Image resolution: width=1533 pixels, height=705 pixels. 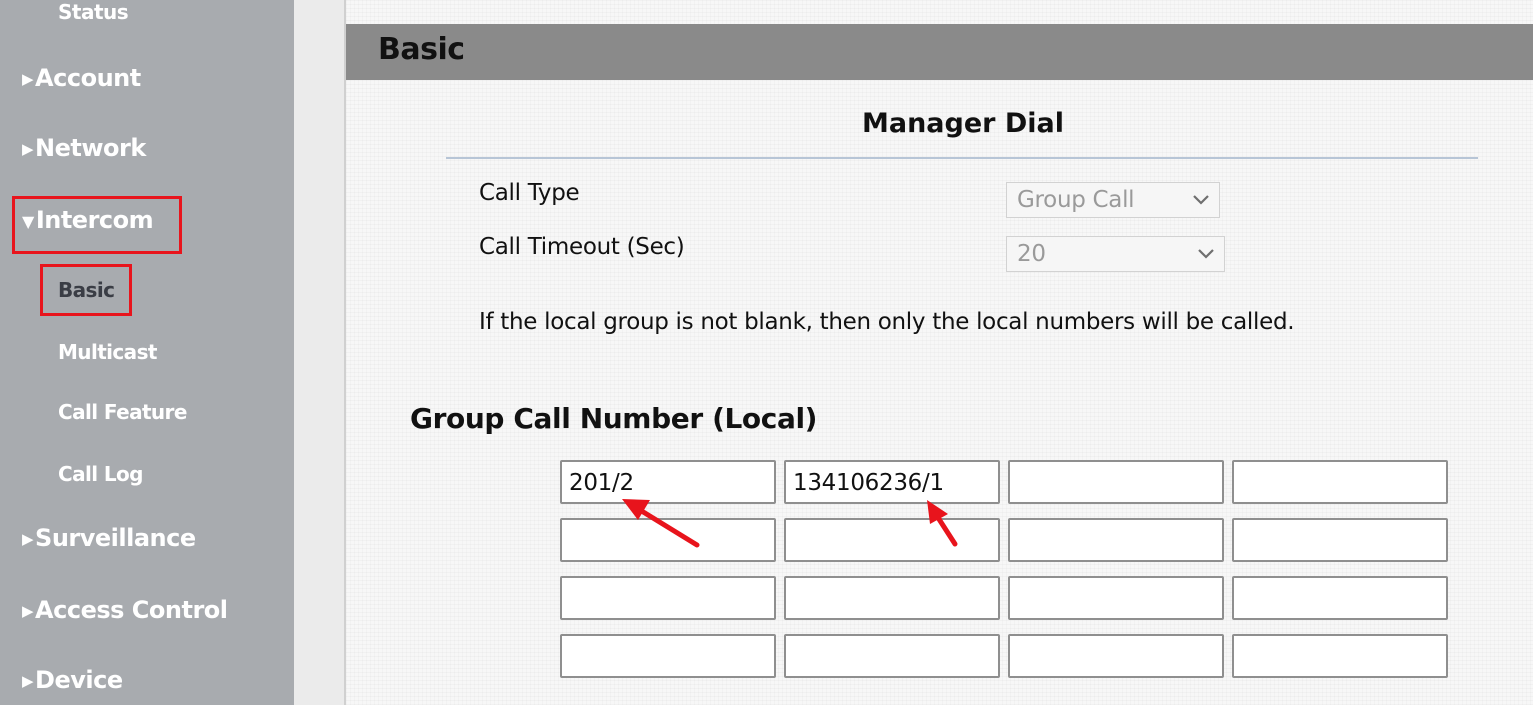 I want to click on sidebar-item-access-control: ▶Access Control, so click(x=125, y=610).